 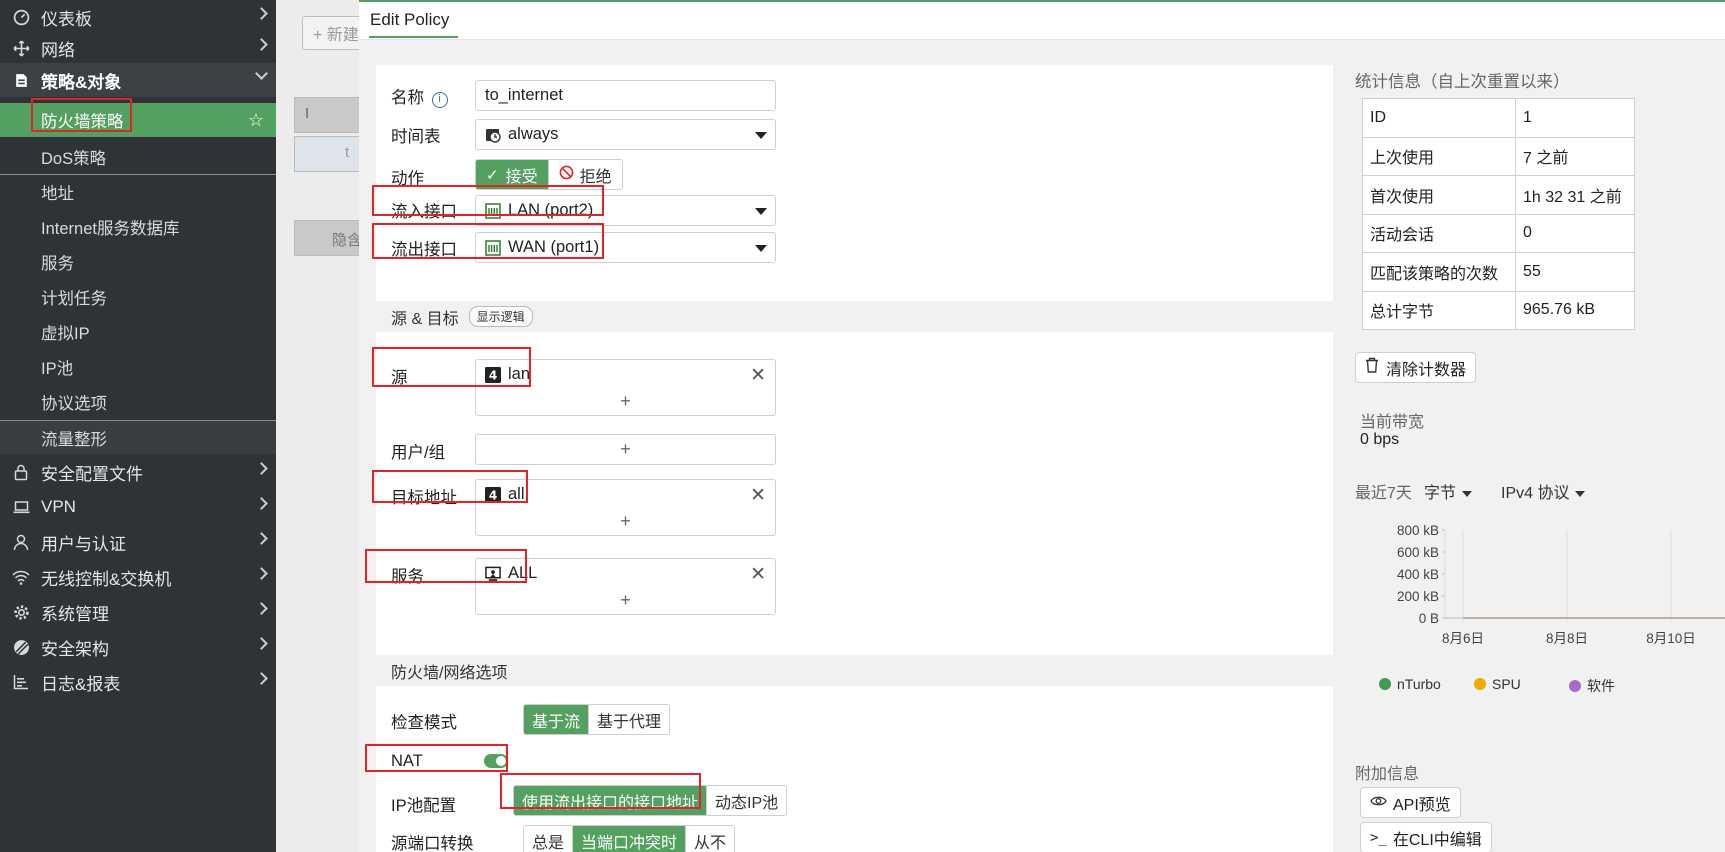 I want to click on subnav-address: 地址, so click(x=138, y=192).